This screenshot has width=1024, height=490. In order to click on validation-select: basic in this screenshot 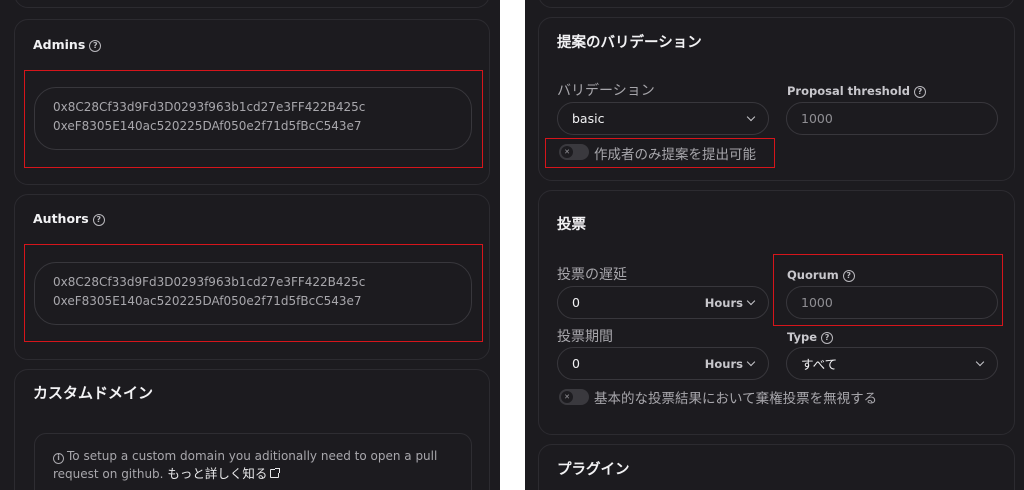, I will do `click(663, 118)`.